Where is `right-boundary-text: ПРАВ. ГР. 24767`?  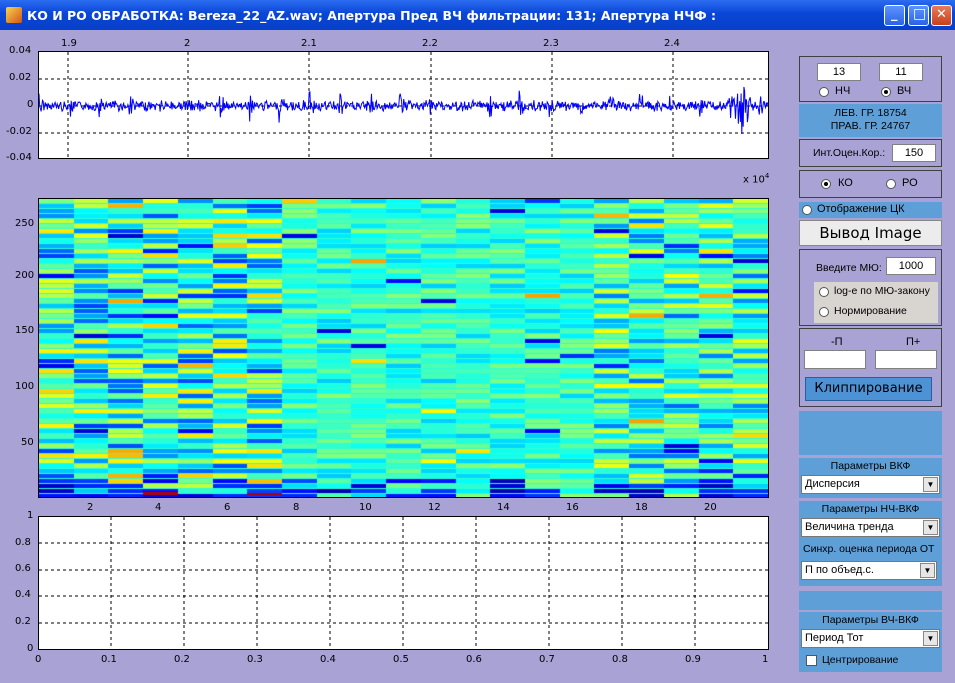
right-boundary-text: ПРАВ. ГР. 24767 is located at coordinates (870, 126).